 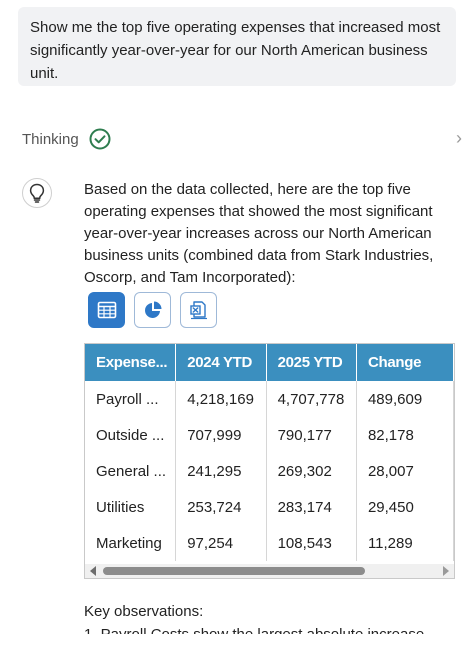 I want to click on table-cell: 4,707,778, so click(x=311, y=399).